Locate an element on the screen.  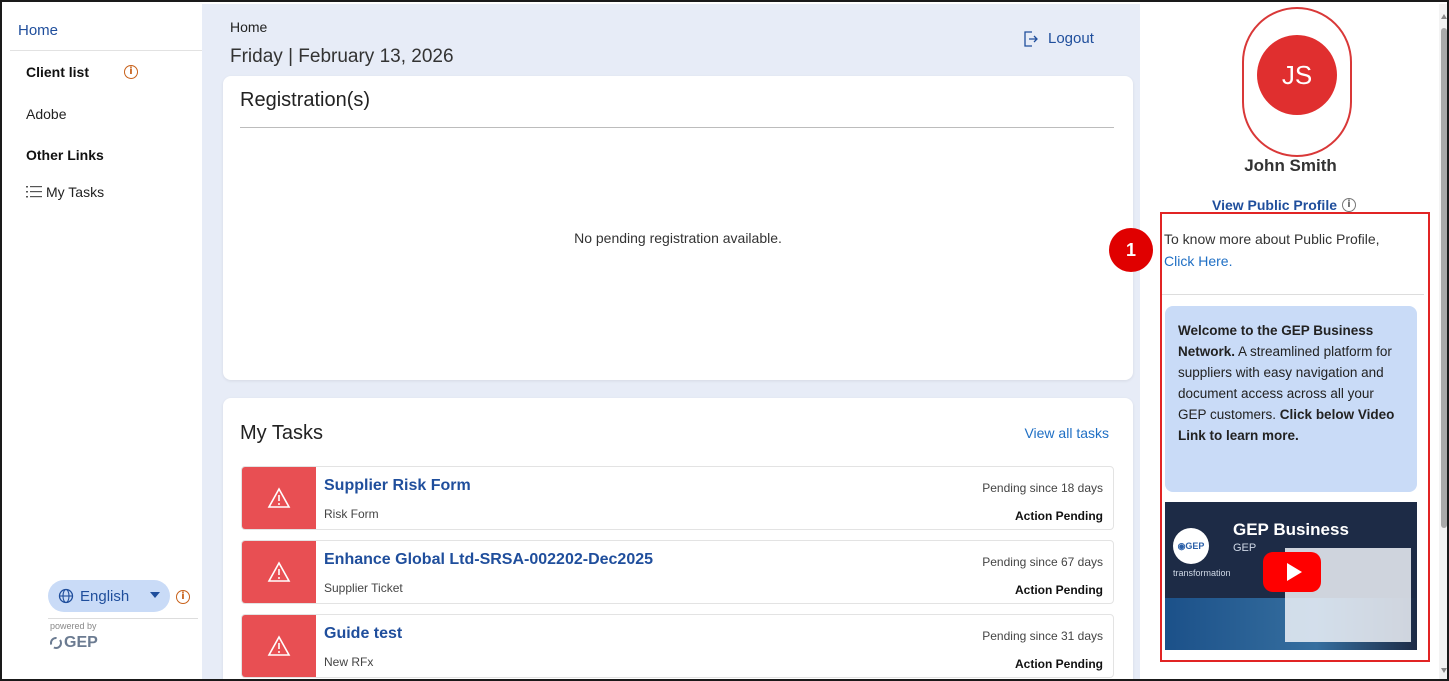
gep-brand: GEP is located at coordinates (81, 642).